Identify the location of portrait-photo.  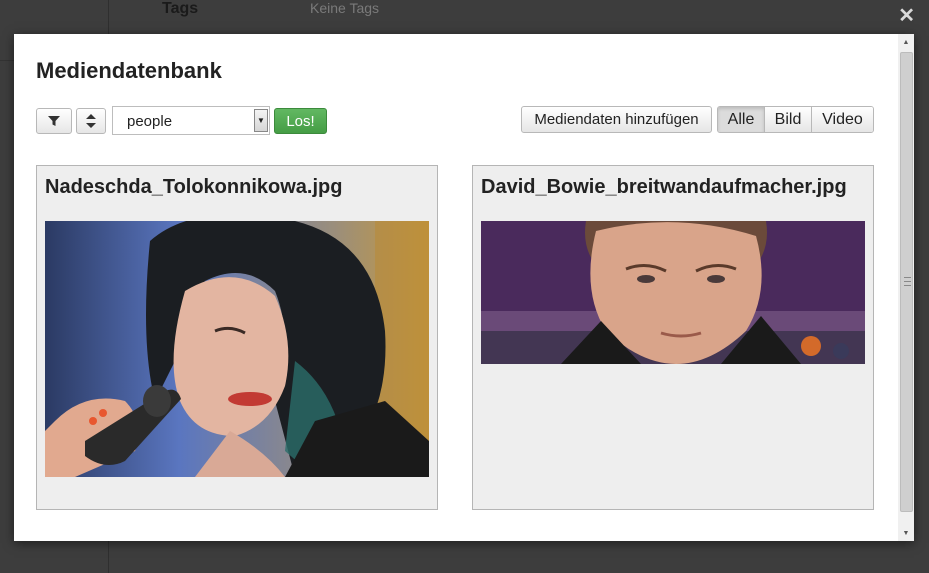
(673, 292).